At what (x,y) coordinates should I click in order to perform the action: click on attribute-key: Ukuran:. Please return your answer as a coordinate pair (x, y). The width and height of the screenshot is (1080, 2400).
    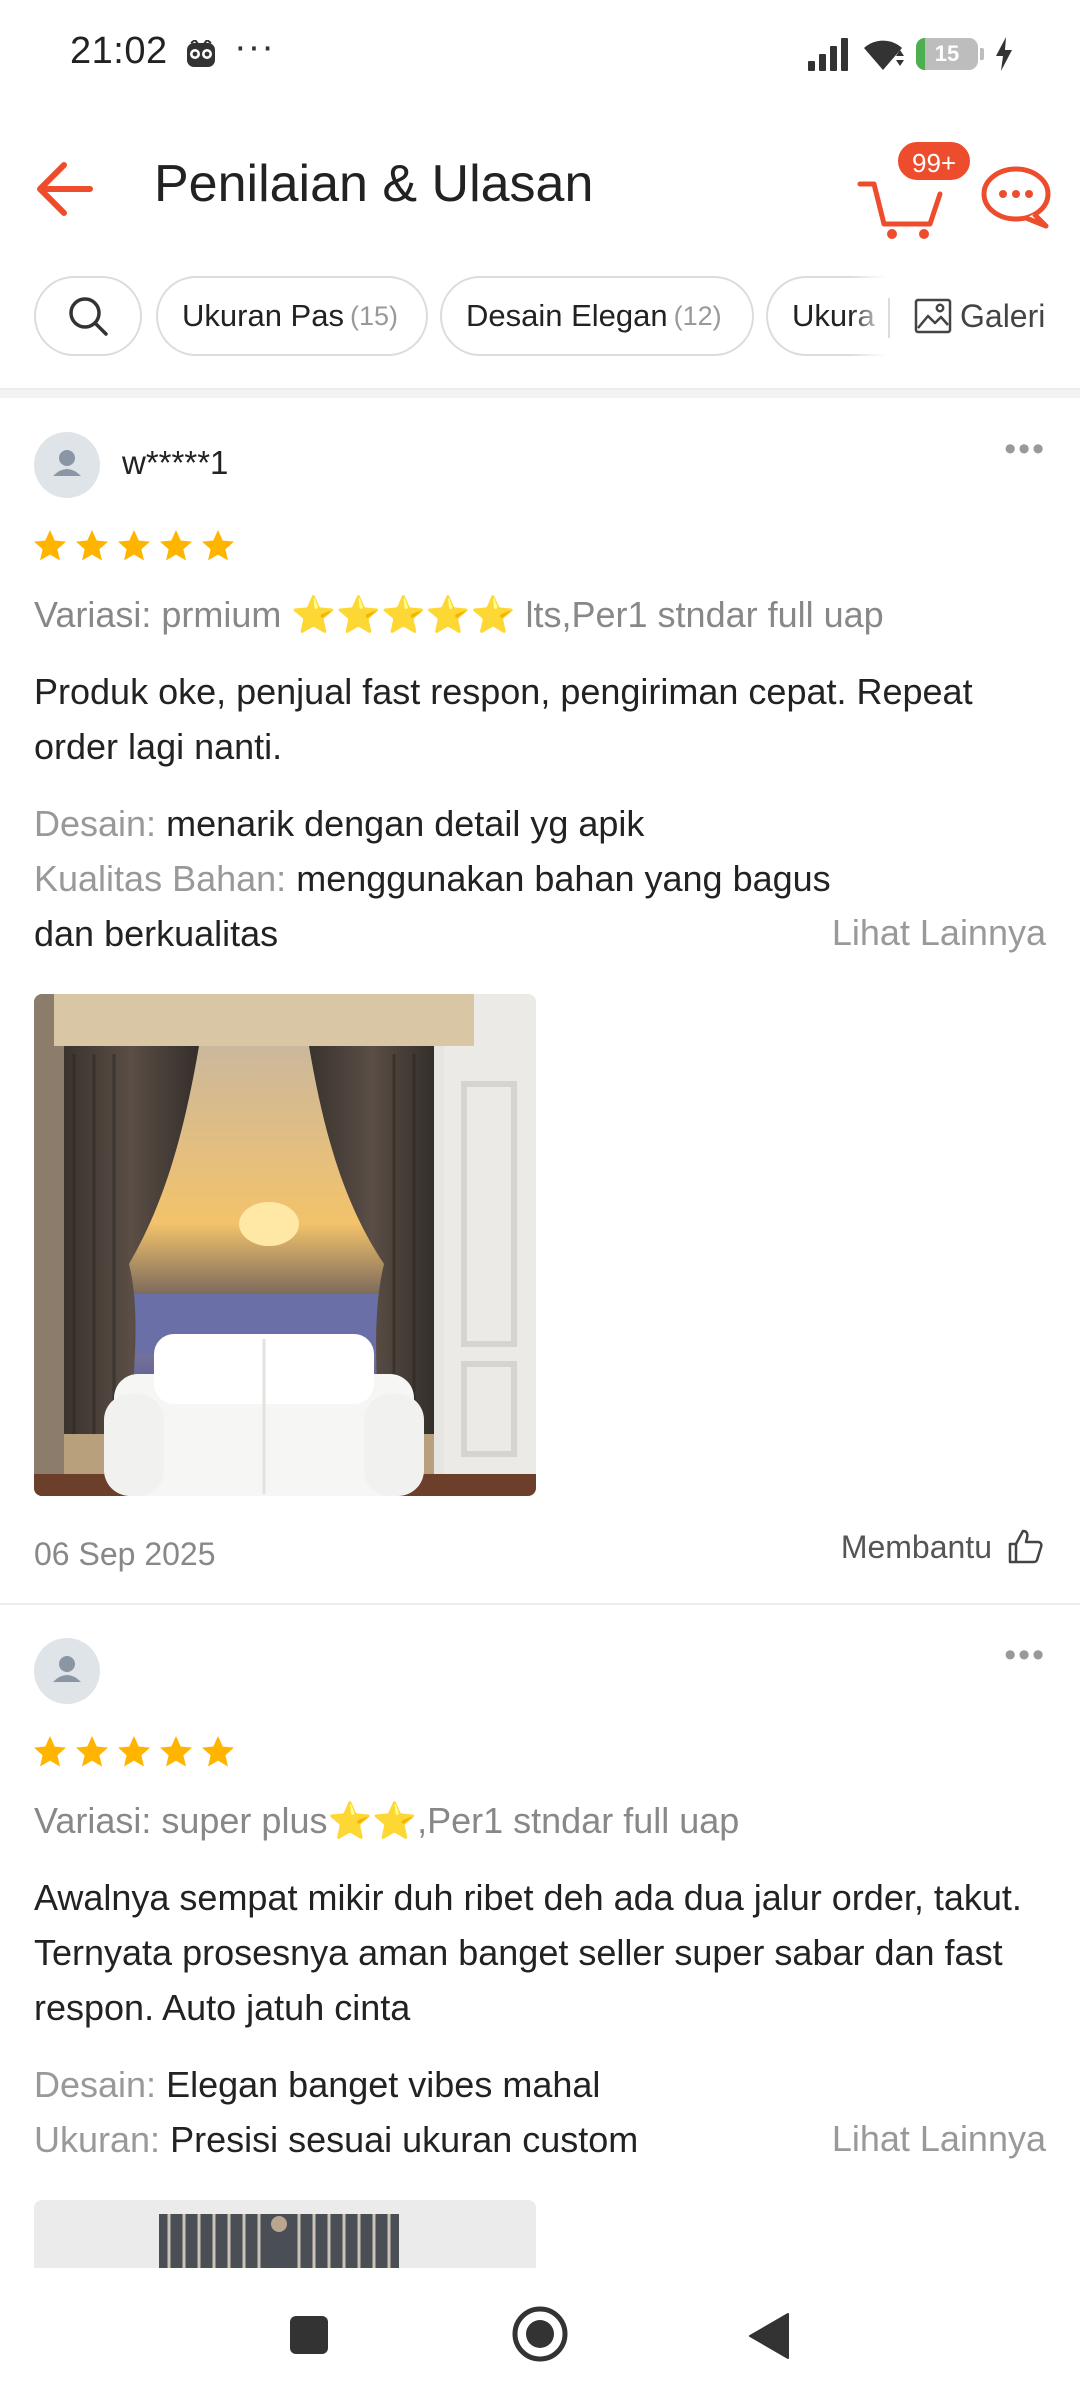
    Looking at the image, I should click on (97, 2139).